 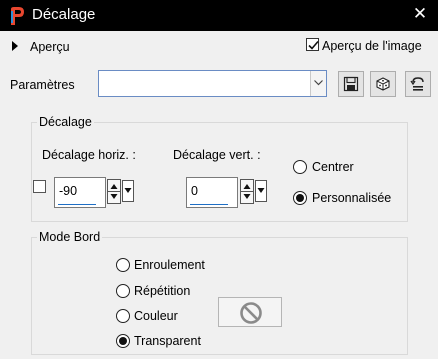 I want to click on wrap-radio, so click(x=123, y=265).